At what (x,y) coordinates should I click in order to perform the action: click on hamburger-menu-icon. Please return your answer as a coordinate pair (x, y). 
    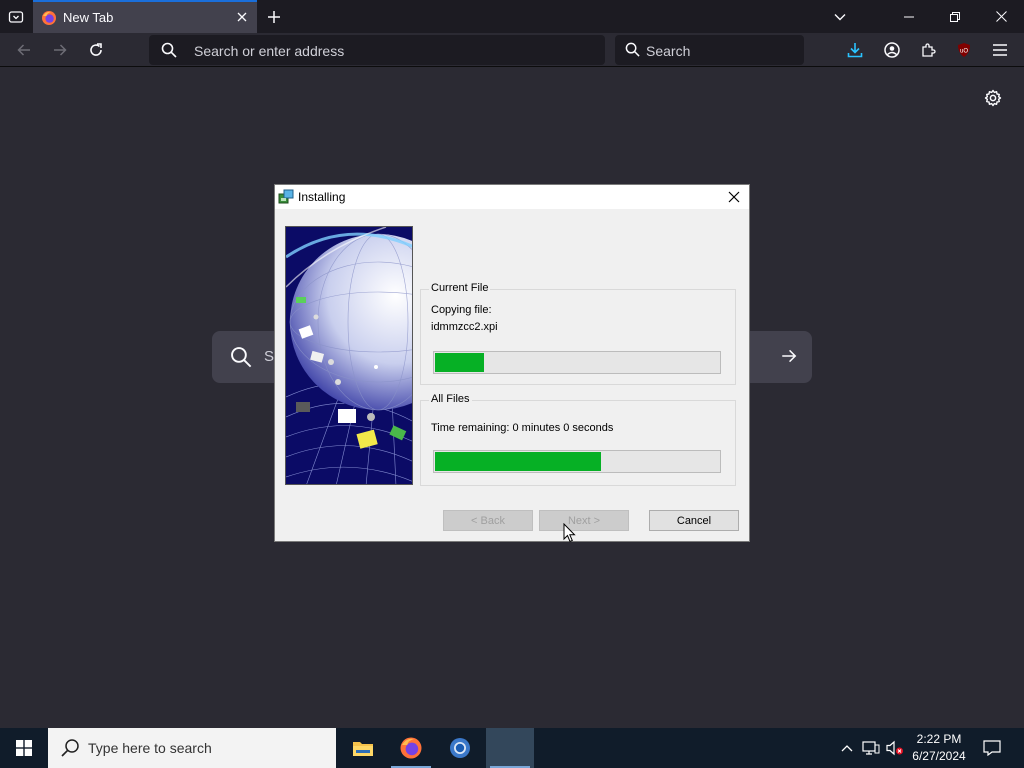
    Looking at the image, I should click on (1000, 50).